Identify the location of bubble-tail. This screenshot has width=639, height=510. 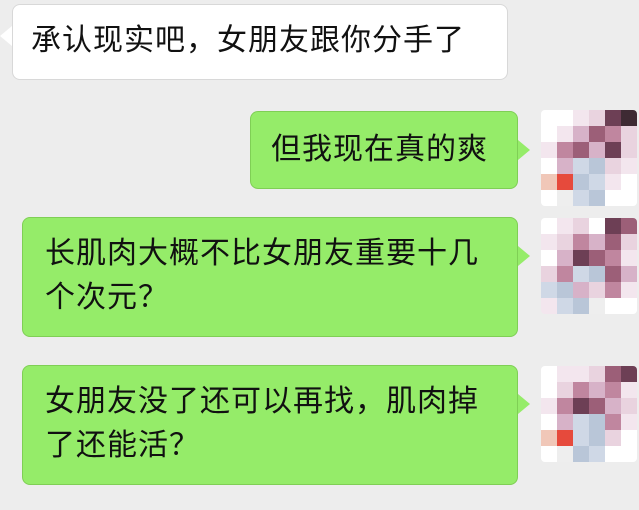
(524, 150).